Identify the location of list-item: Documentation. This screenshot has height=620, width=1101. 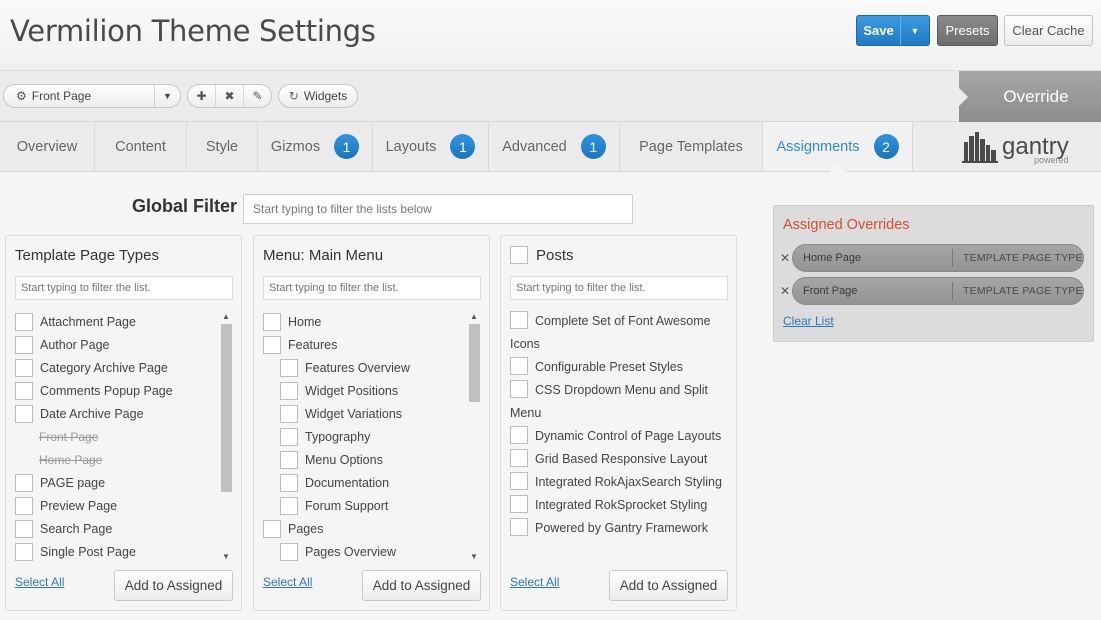
(372, 482).